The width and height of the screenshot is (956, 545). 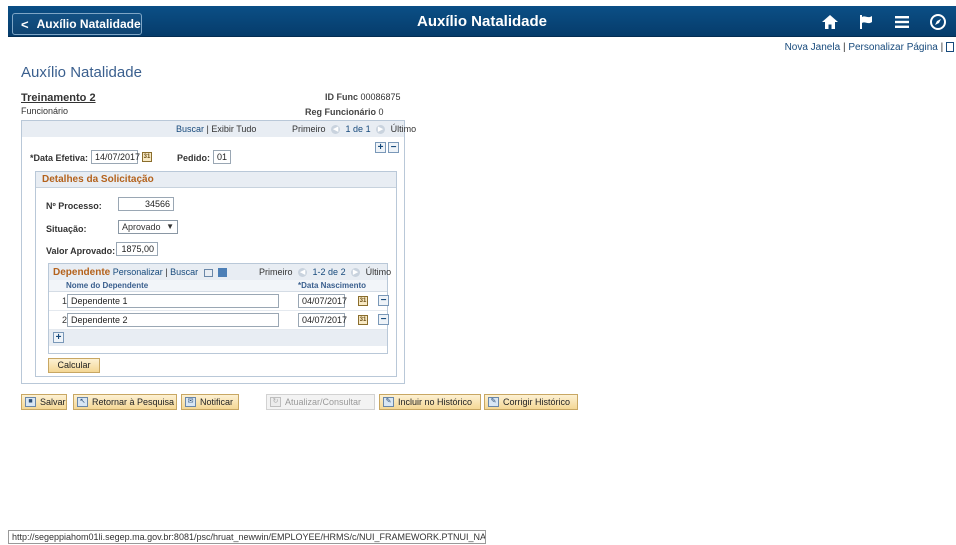 What do you see at coordinates (74, 365) in the screenshot?
I see `calculate-button: Calcular` at bounding box center [74, 365].